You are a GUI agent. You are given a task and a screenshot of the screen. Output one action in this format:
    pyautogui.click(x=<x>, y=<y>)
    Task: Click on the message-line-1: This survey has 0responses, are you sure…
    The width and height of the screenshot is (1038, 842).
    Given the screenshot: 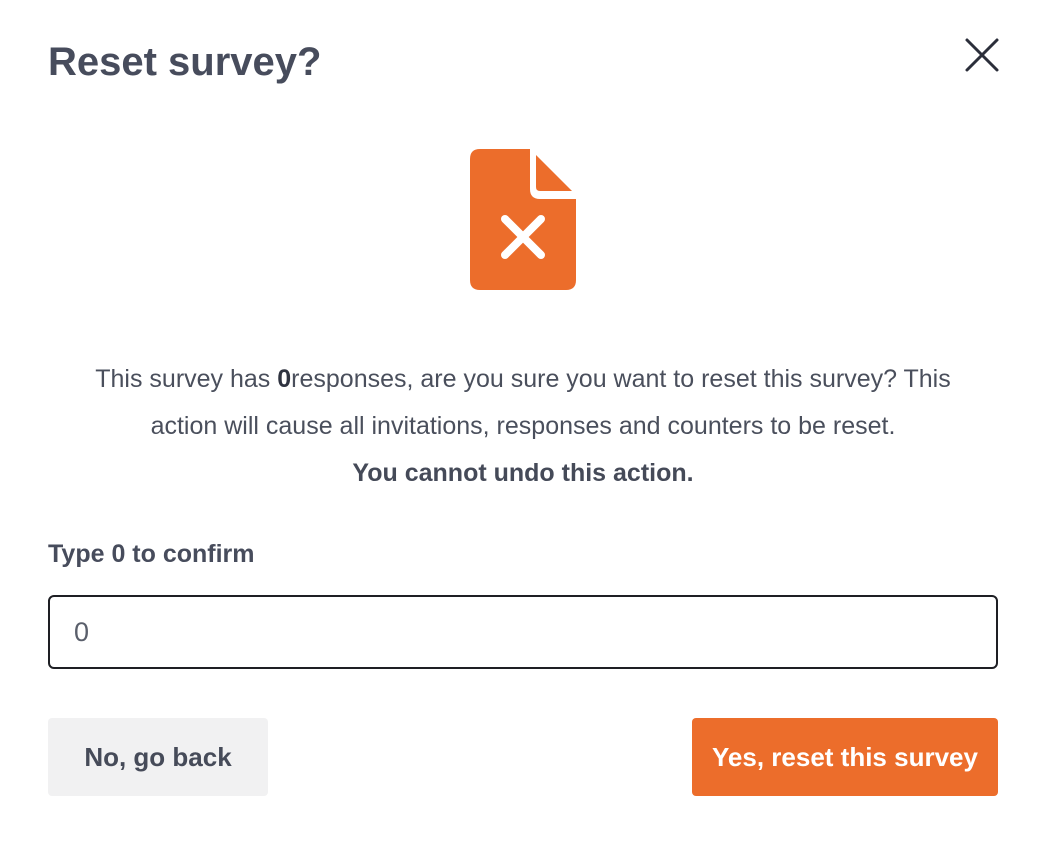 What is the action you would take?
    pyautogui.click(x=523, y=379)
    